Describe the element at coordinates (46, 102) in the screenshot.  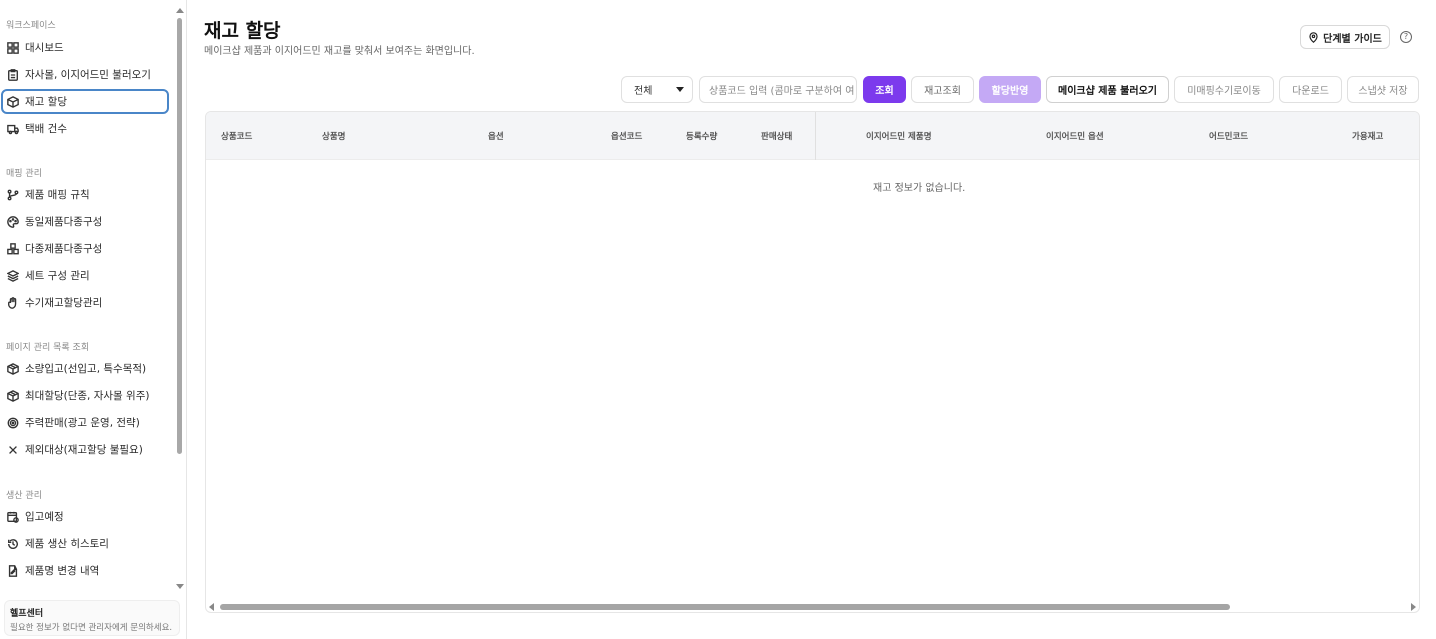
I see `sidebar-item-label: 재고 할당` at that location.